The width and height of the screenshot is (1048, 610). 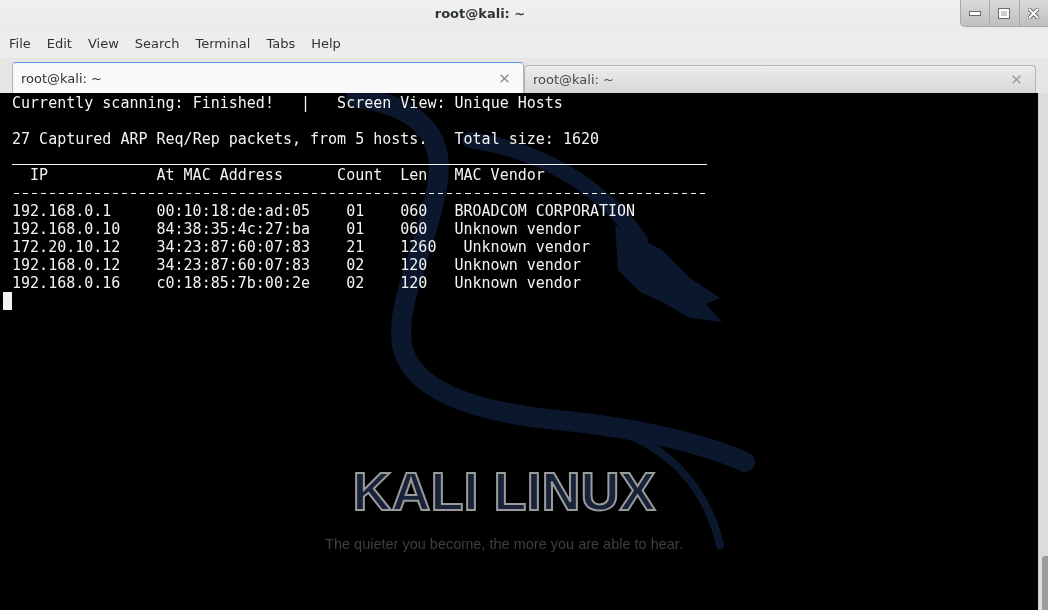 I want to click on table-cell: 192.168.0.12, so click(x=66, y=265).